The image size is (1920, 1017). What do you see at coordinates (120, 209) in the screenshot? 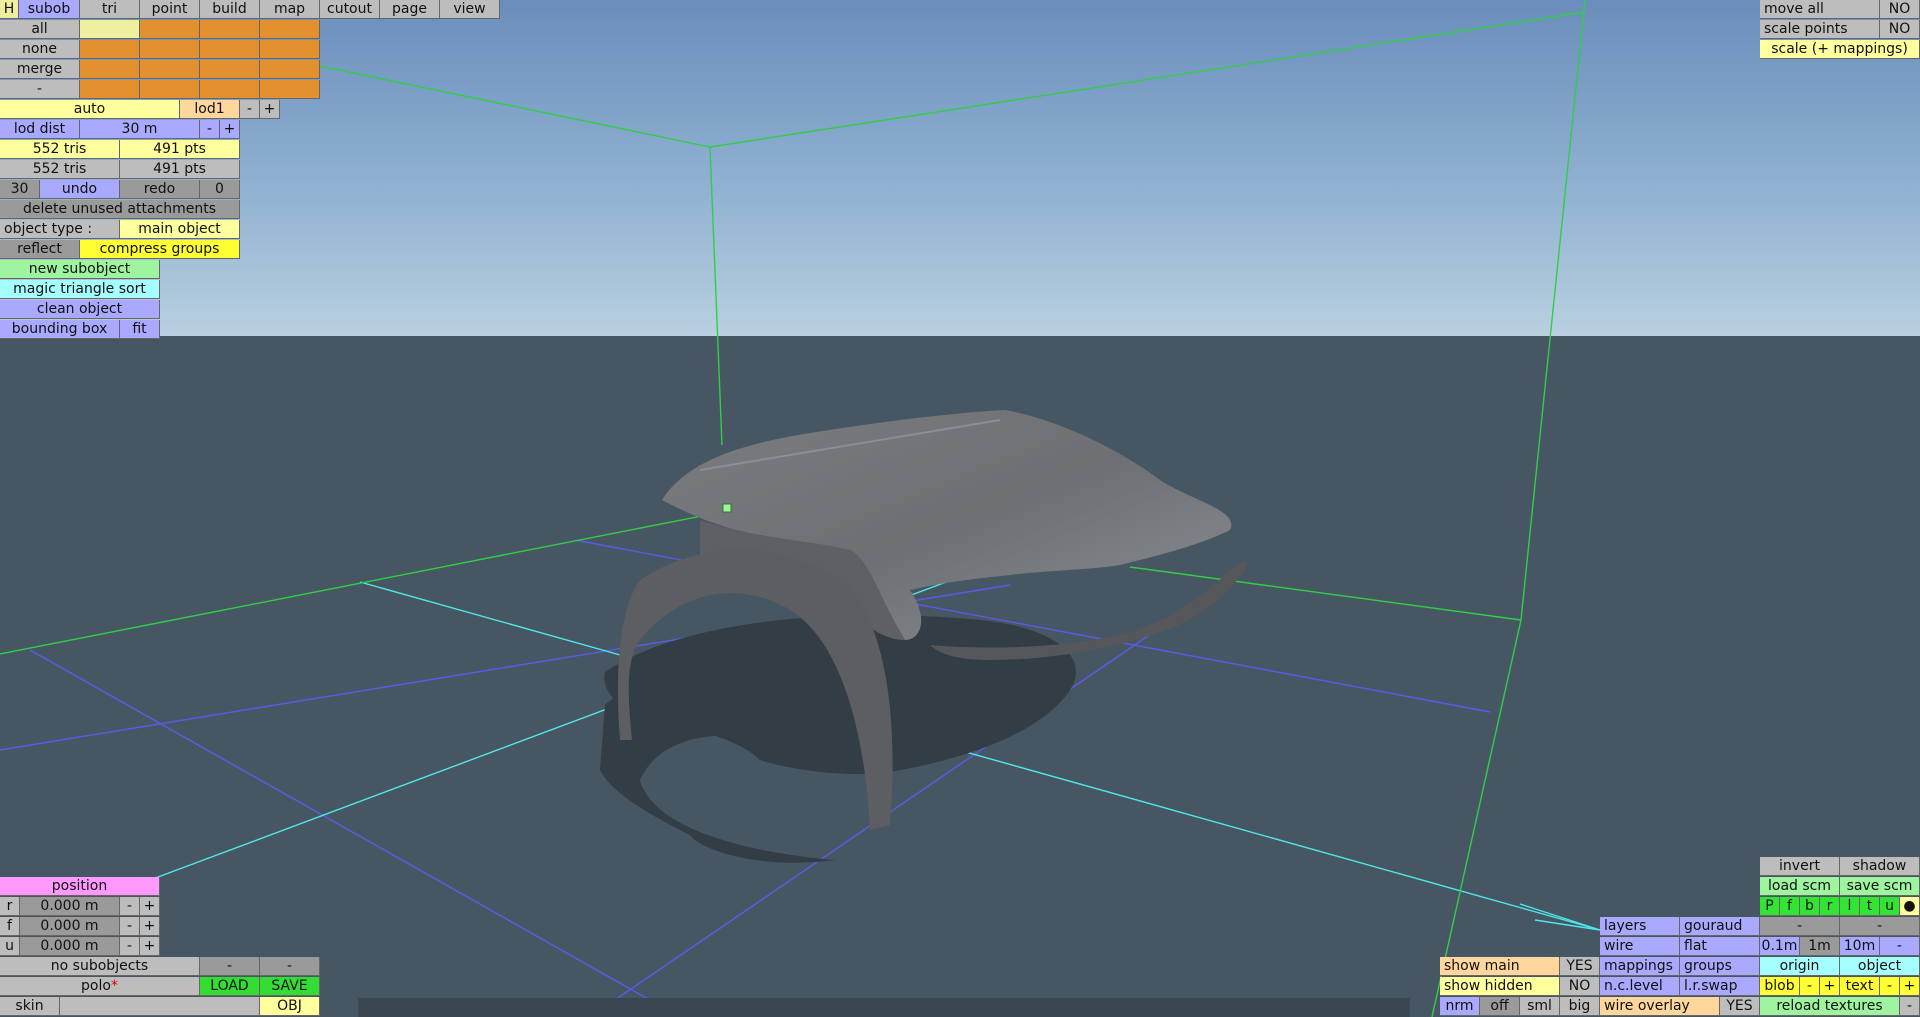
I see `delete-unused-attachments-button: delete unused attachments` at bounding box center [120, 209].